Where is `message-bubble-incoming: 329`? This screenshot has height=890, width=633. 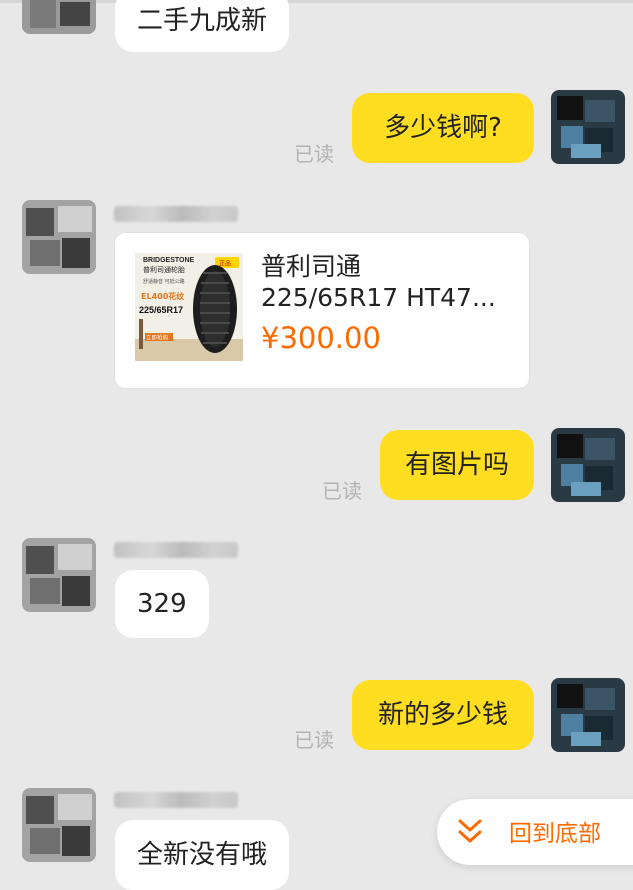
message-bubble-incoming: 329 is located at coordinates (162, 604).